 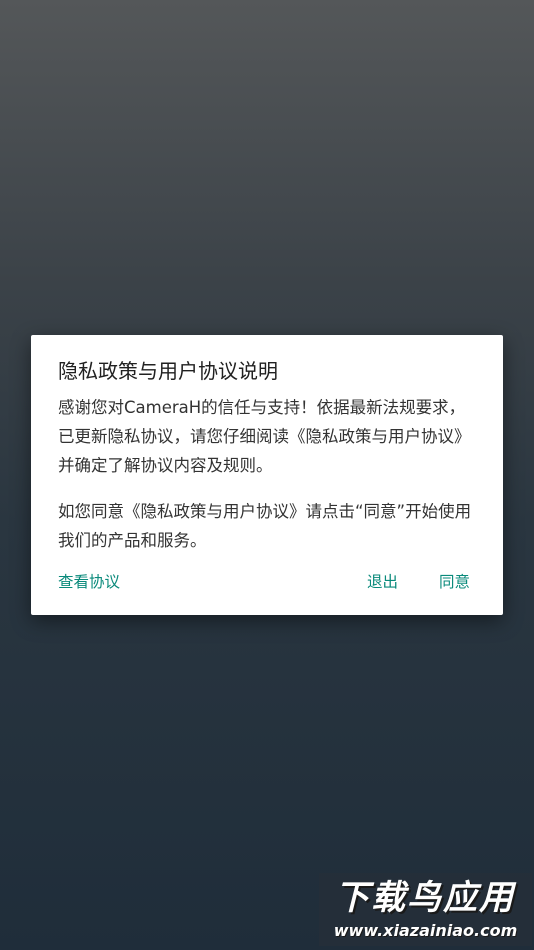 I want to click on watermark-logo: 下载鸟应用 www.xiazainiao.com, so click(x=425, y=909).